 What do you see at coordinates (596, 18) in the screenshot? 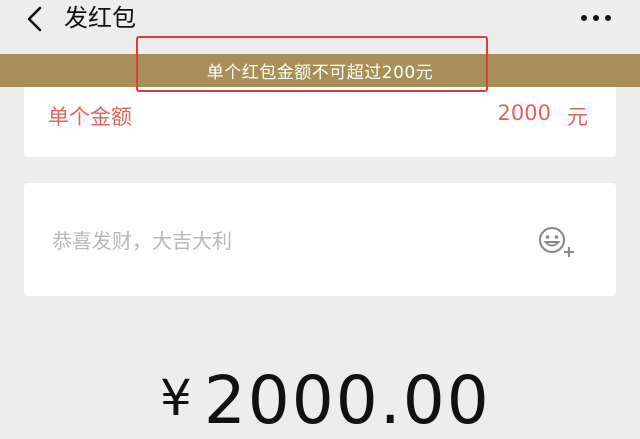
I see `more-dots-icon` at bounding box center [596, 18].